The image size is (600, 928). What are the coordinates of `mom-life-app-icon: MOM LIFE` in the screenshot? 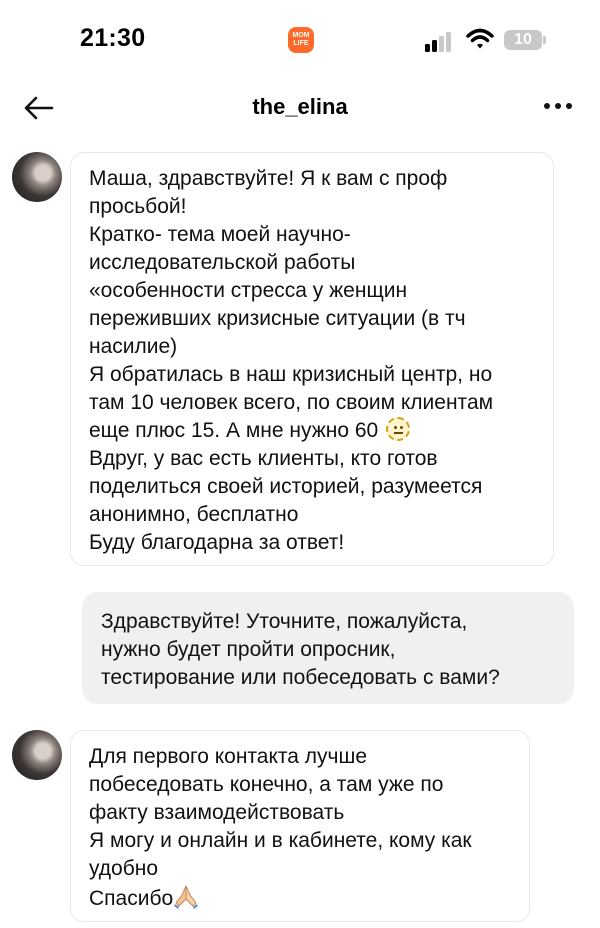 It's located at (301, 40).